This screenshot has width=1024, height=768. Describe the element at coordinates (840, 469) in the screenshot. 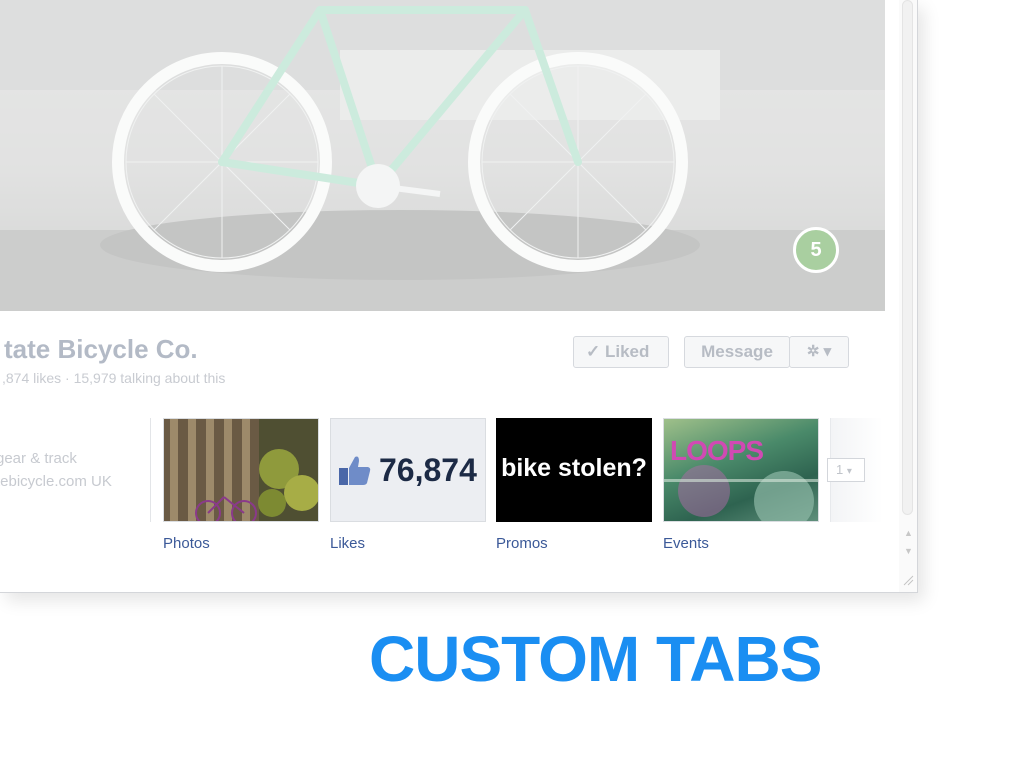

I see `tab-pager-value: 1` at that location.